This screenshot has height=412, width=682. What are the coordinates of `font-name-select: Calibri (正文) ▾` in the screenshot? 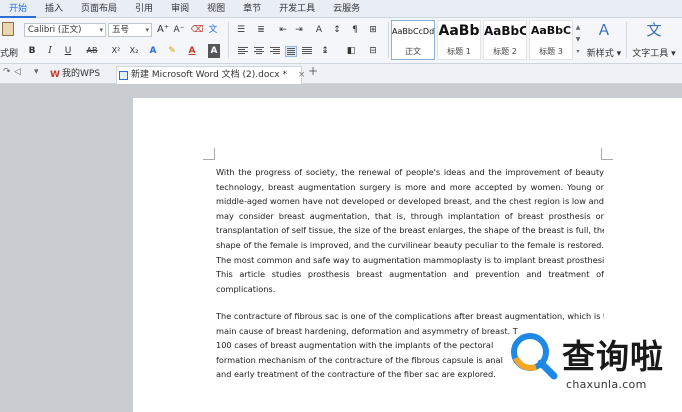 It's located at (65, 30).